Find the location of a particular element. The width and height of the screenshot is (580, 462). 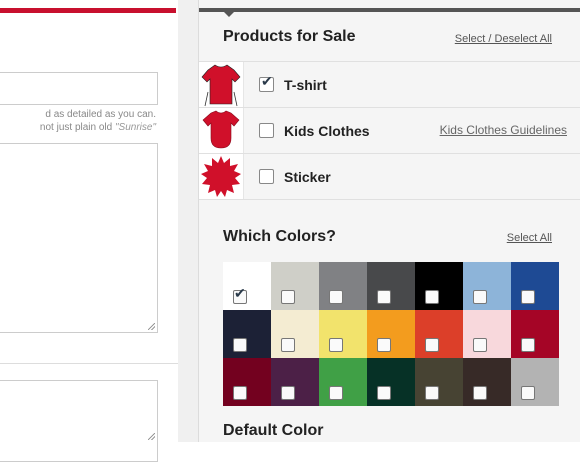

color-checkbox-maroon is located at coordinates (240, 393).